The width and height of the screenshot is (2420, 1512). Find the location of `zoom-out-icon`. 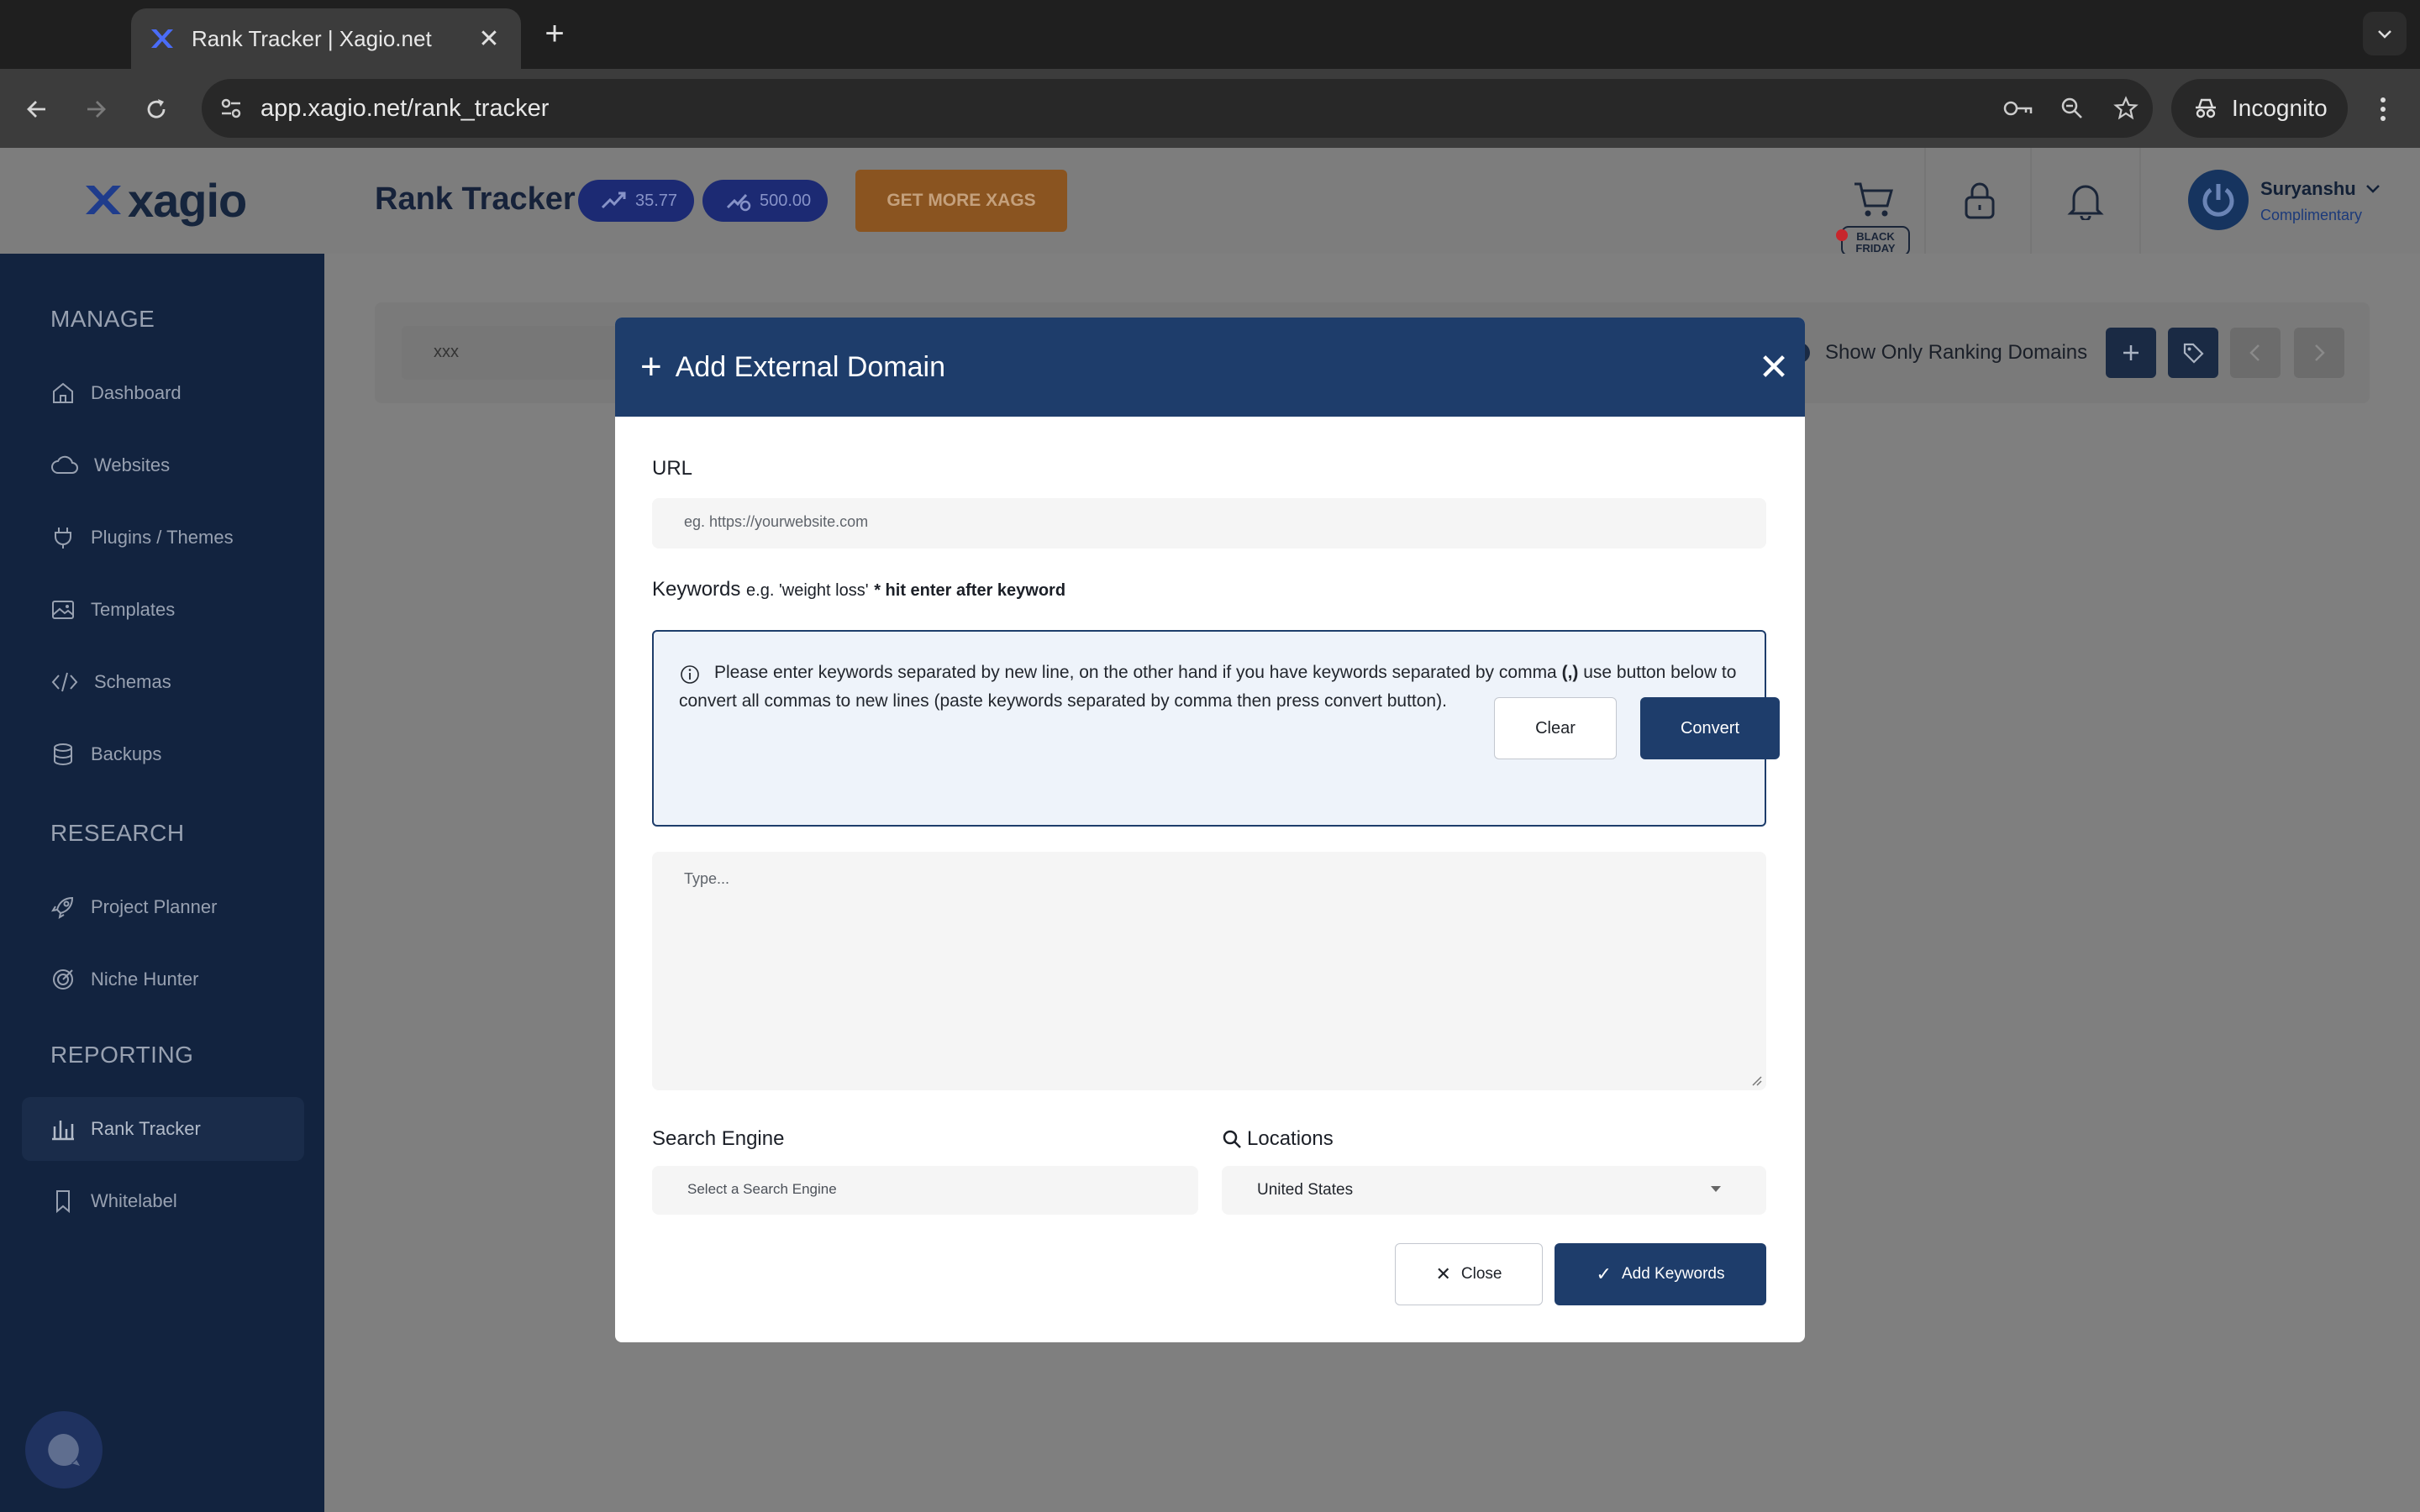

zoom-out-icon is located at coordinates (2072, 108).